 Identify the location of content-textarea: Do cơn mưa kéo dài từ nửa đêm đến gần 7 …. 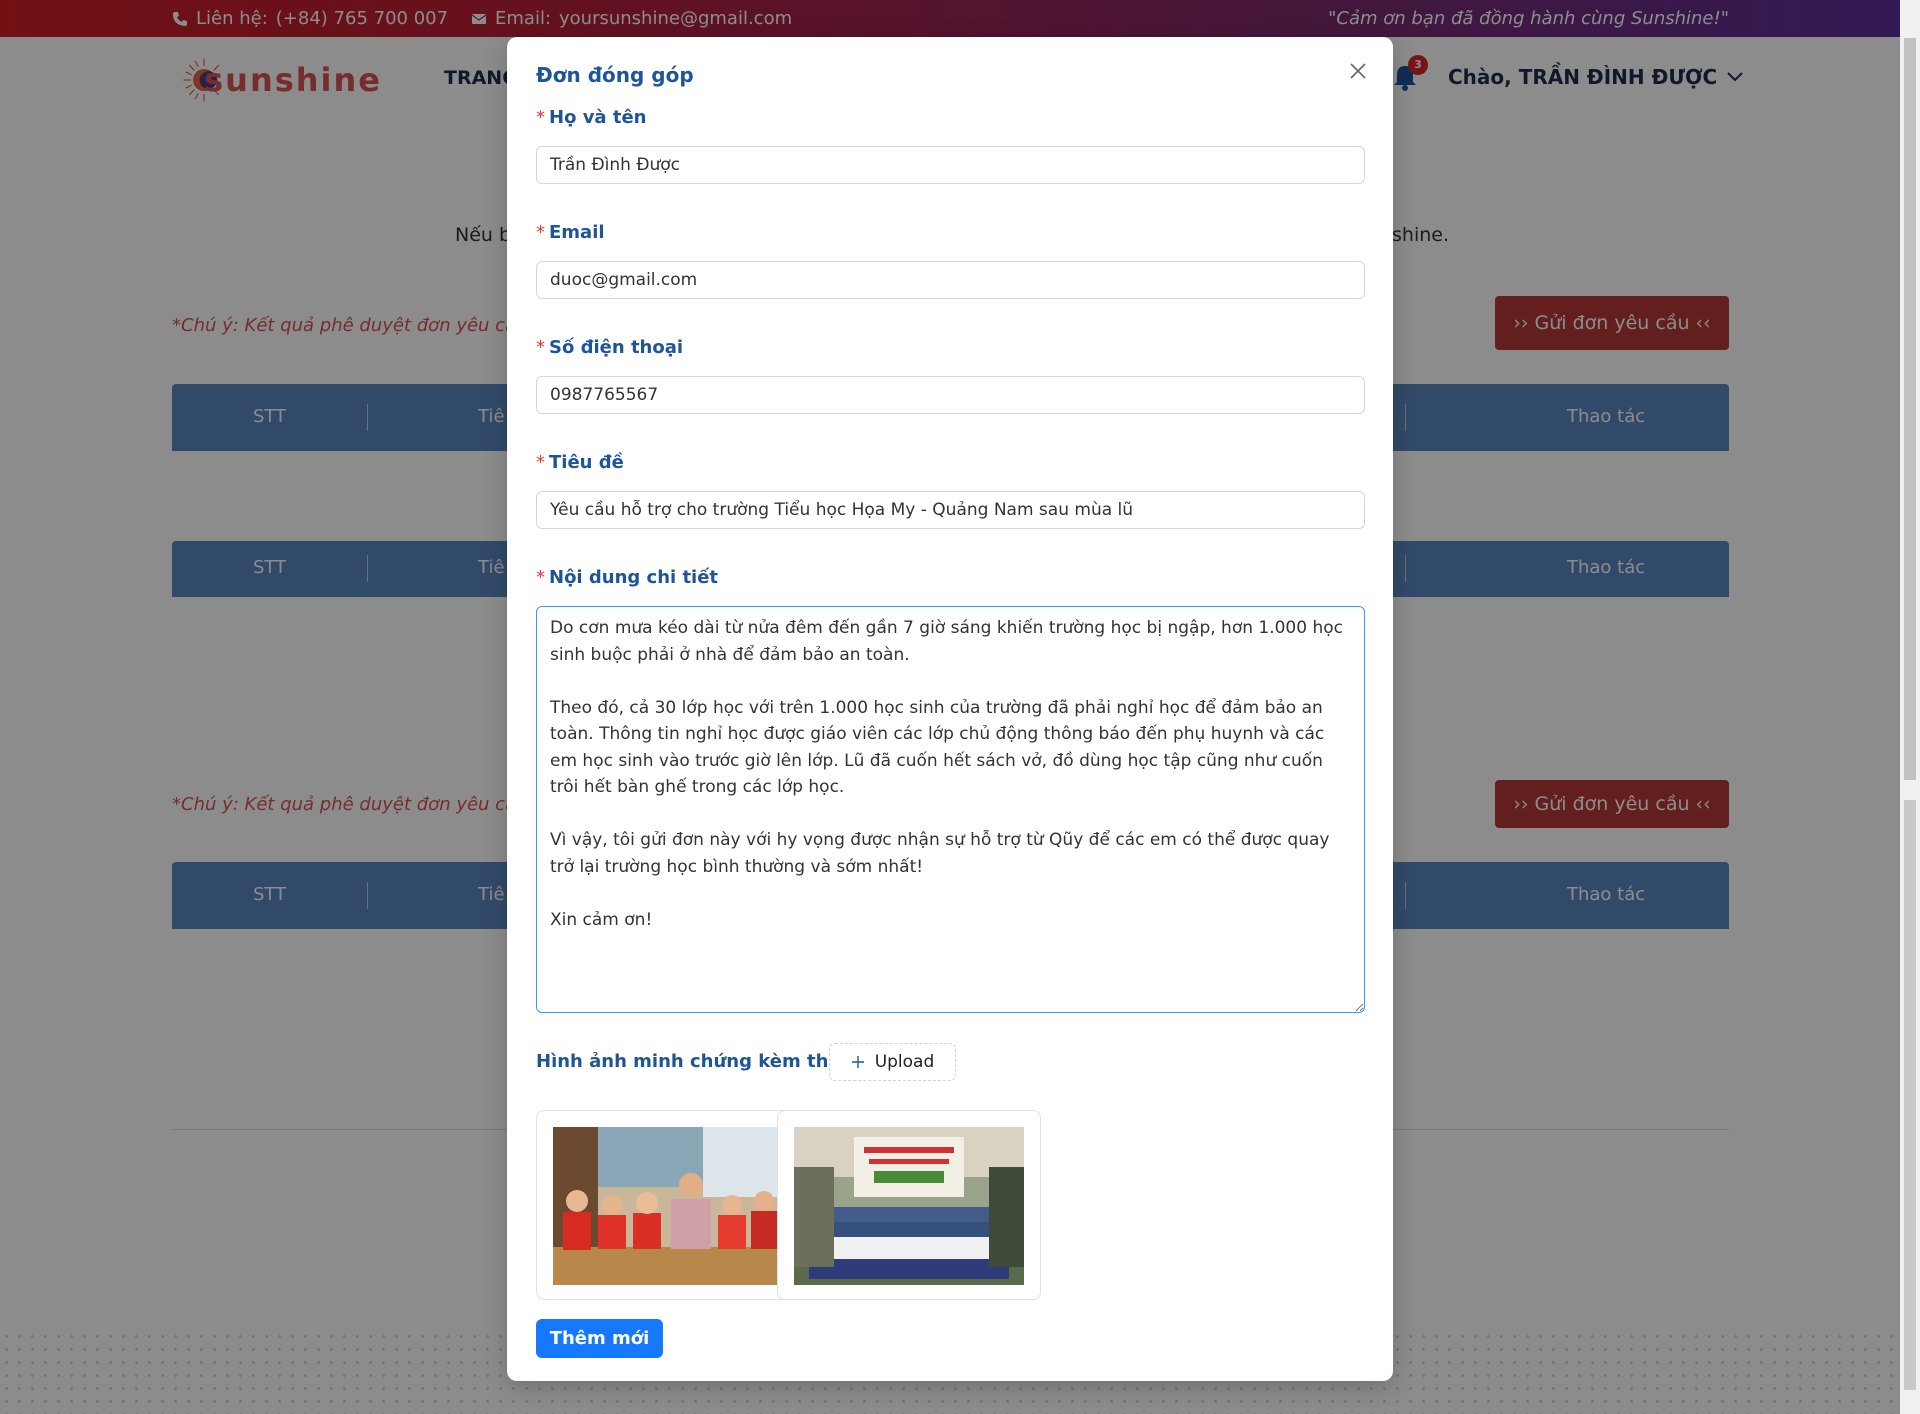
(950, 809).